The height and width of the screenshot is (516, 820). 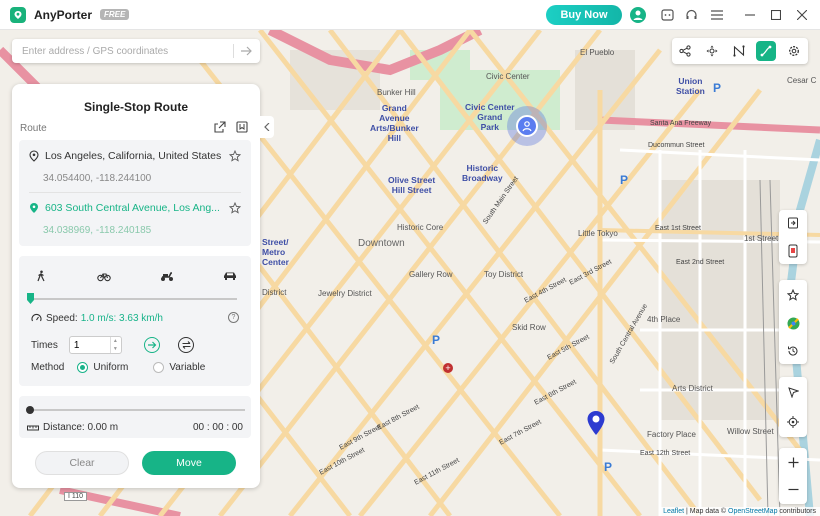 I want to click on jump-teleport-icon, so click(x=739, y=51).